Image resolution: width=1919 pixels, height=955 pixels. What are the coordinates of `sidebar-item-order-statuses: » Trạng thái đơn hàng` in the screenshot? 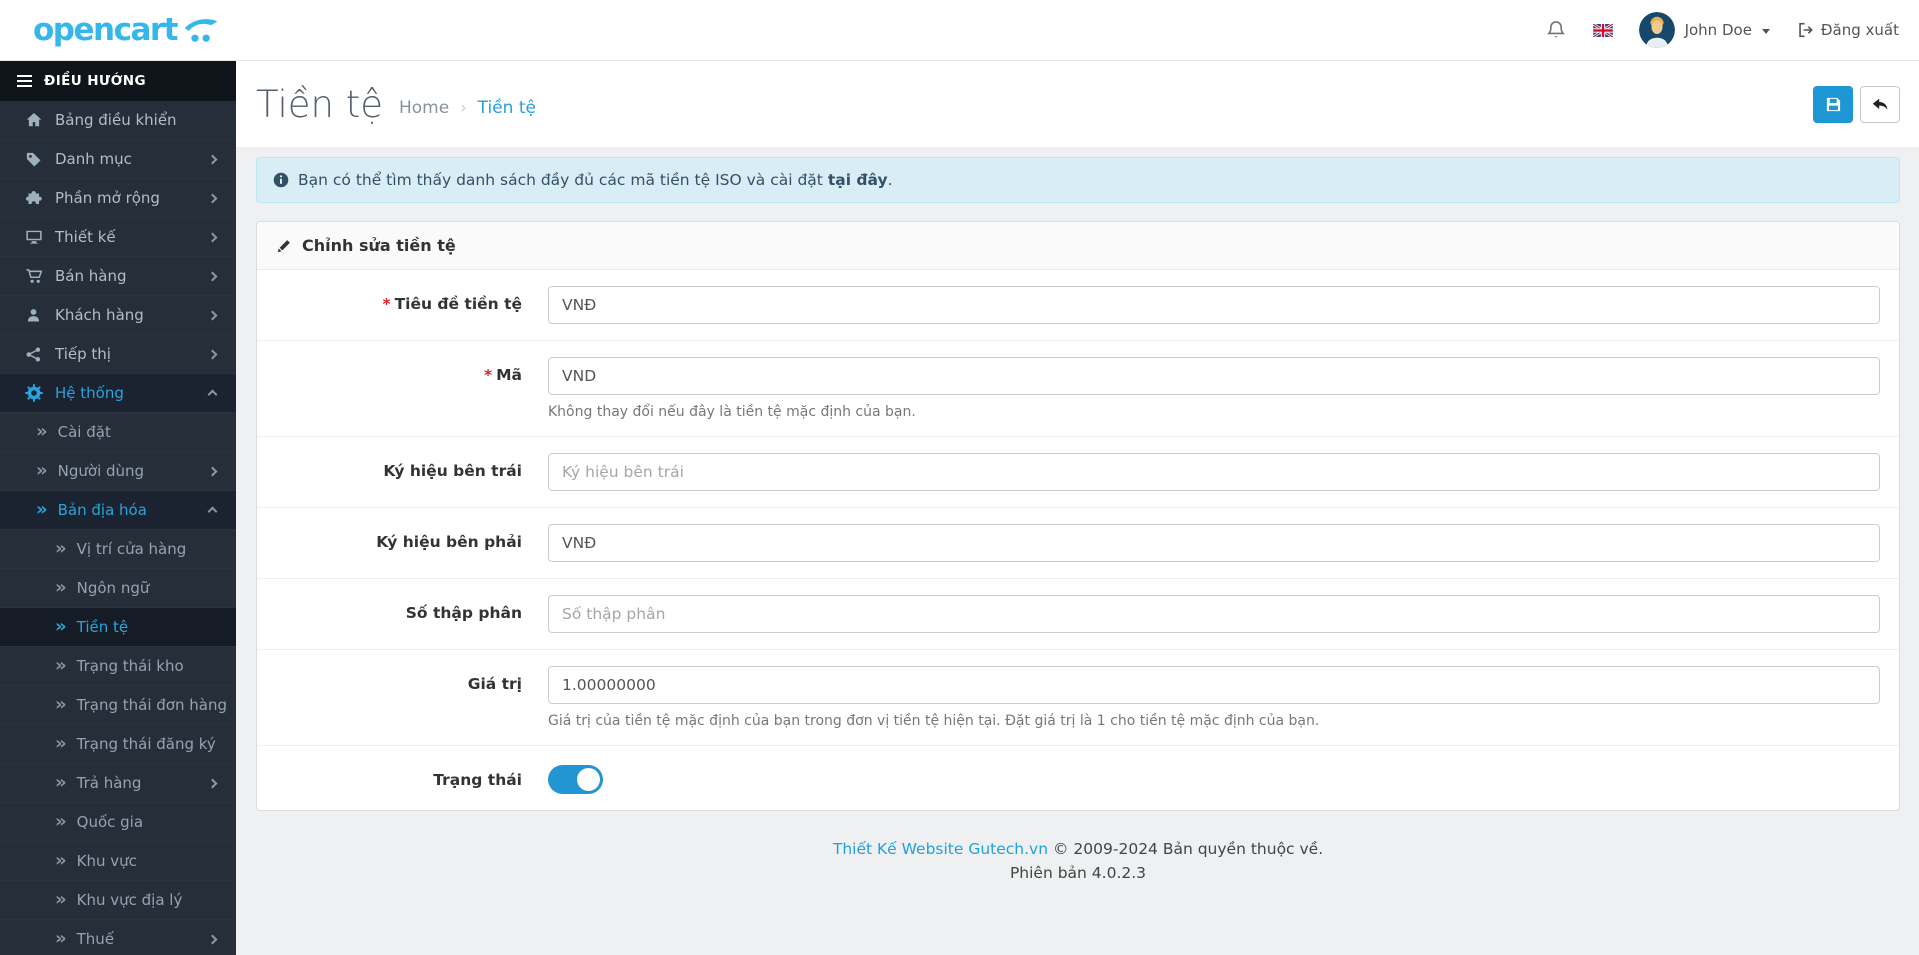 It's located at (118, 705).